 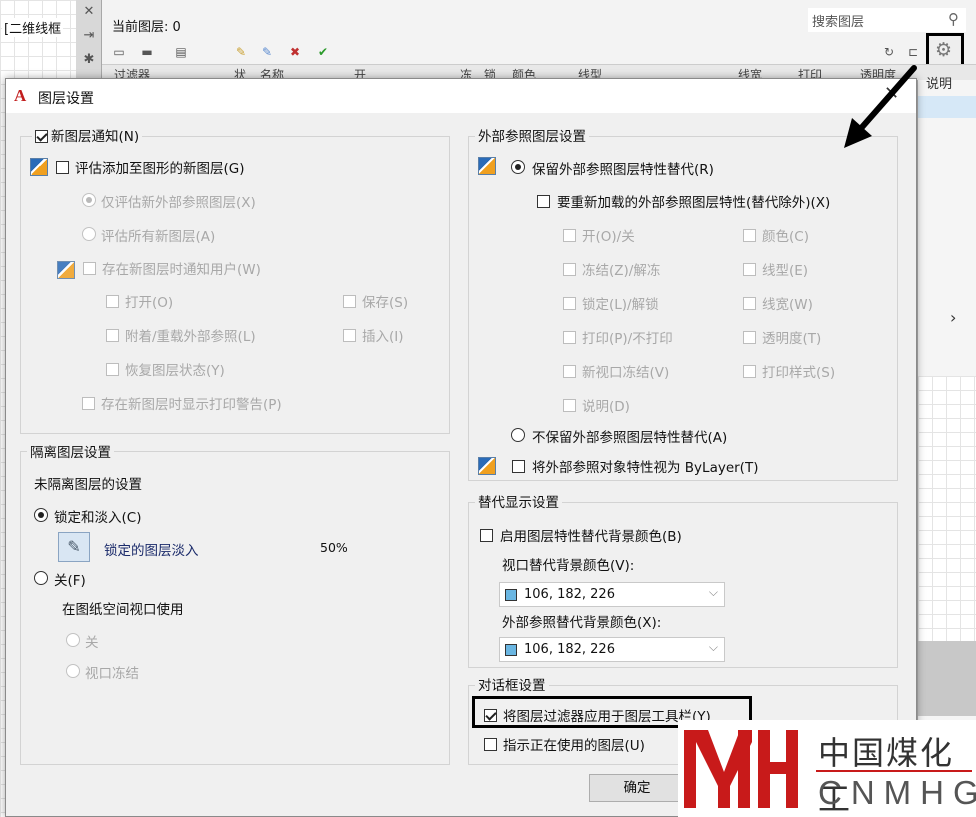 What do you see at coordinates (89, 234) in the screenshot?
I see `all-new-radio` at bounding box center [89, 234].